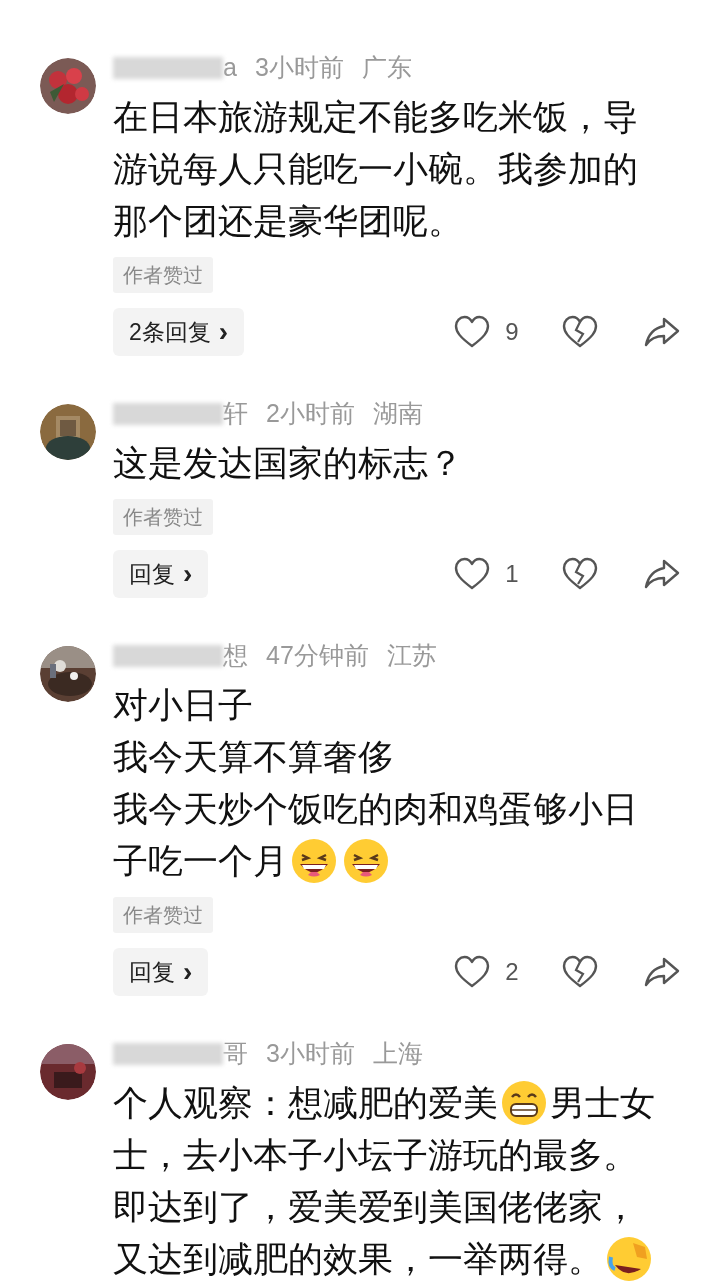 Image resolution: width=720 pixels, height=1284 pixels. I want to click on grinning-emoji-icon, so click(524, 1103).